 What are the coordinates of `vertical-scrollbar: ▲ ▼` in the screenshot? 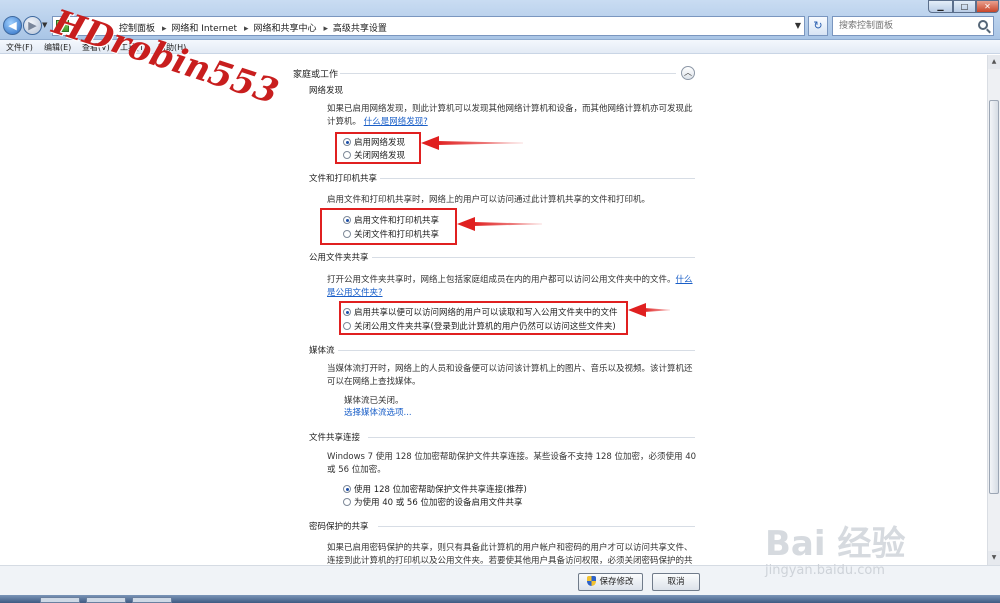 It's located at (993, 310).